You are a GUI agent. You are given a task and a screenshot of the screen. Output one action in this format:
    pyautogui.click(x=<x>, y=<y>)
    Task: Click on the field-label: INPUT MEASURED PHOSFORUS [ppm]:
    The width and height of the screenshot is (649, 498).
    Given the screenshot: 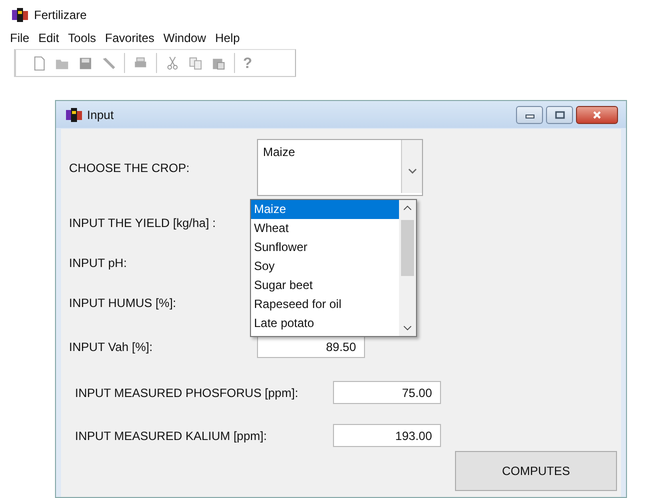 What is the action you would take?
    pyautogui.click(x=187, y=393)
    